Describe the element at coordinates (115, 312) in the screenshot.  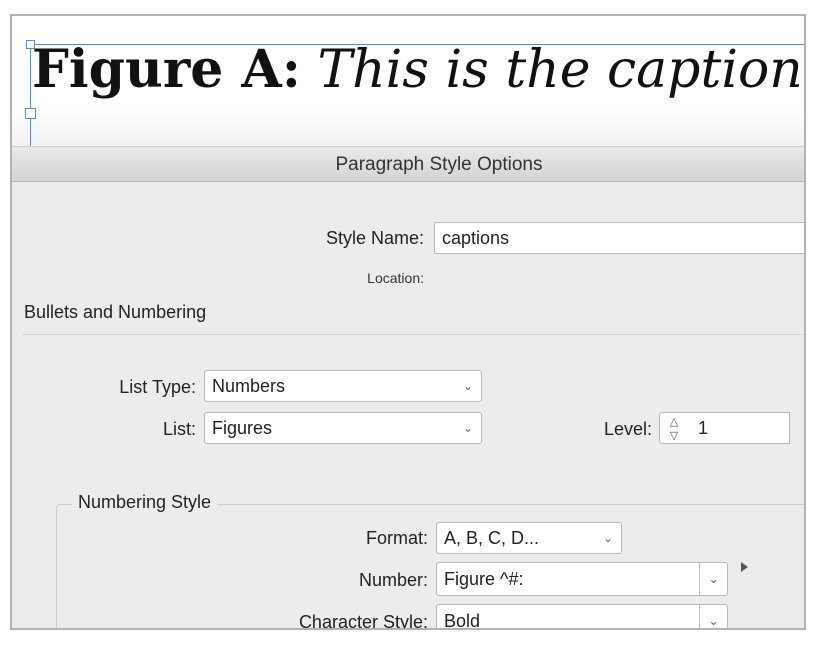
I see `section-title: Bullets and Numbering` at that location.